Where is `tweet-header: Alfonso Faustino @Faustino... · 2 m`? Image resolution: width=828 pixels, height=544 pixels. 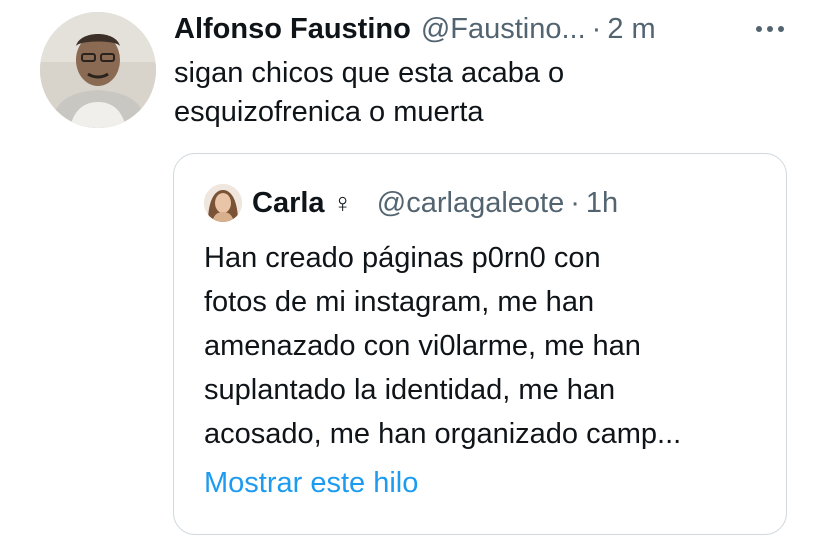 tweet-header: Alfonso Faustino @Faustino... · 2 m is located at coordinates (484, 29).